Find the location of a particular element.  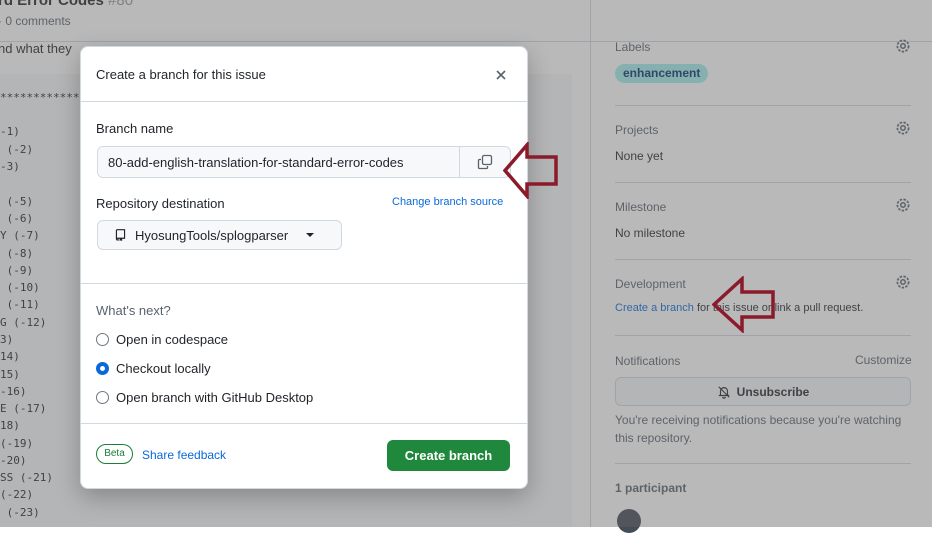

create-branch-button: Create branch is located at coordinates (448, 455).